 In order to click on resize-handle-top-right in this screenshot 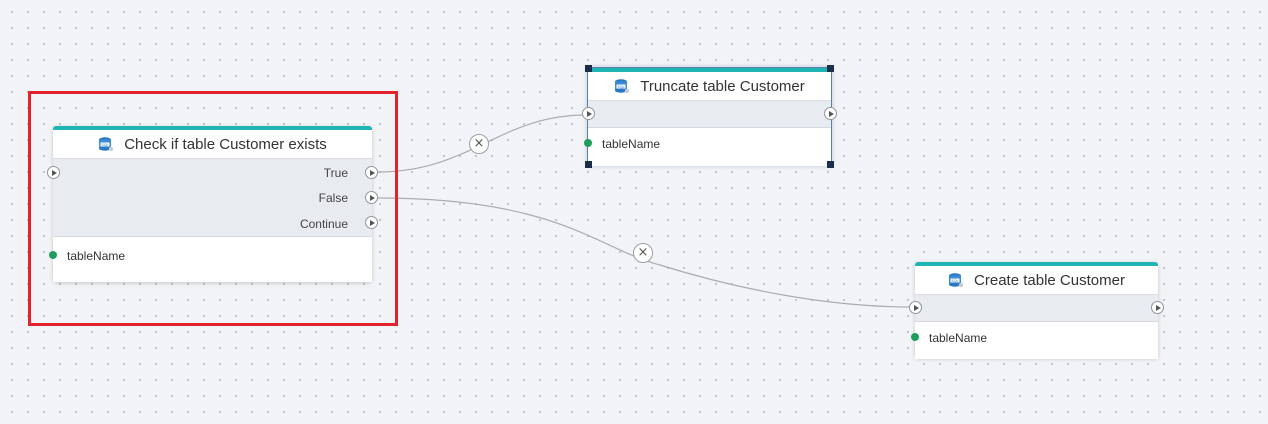, I will do `click(830, 68)`.